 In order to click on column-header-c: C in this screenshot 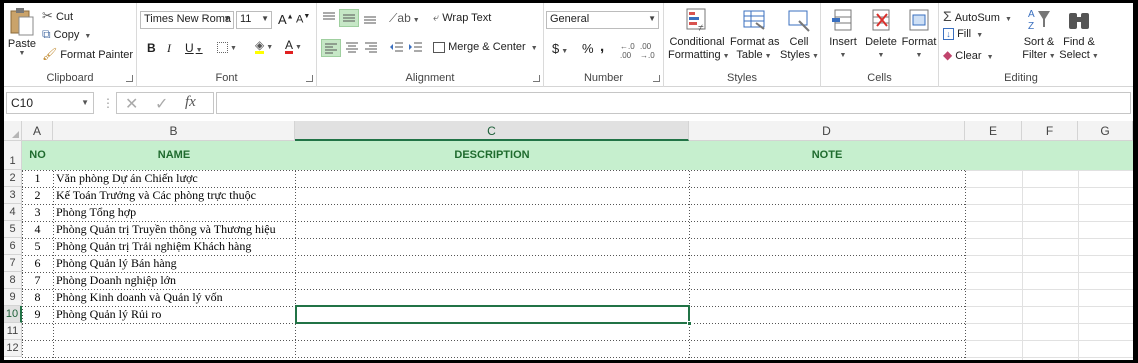, I will do `click(492, 131)`.